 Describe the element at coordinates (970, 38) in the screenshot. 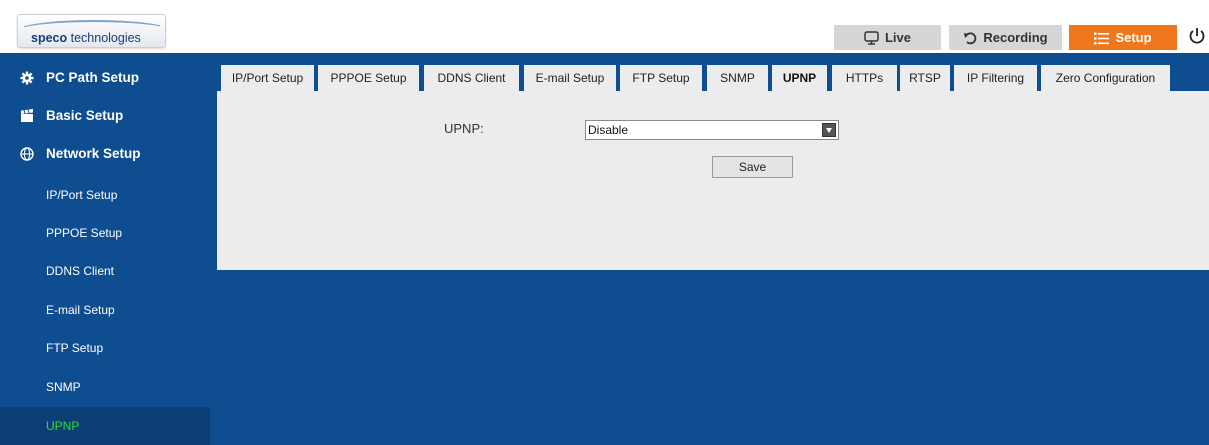

I see `replay-icon` at that location.